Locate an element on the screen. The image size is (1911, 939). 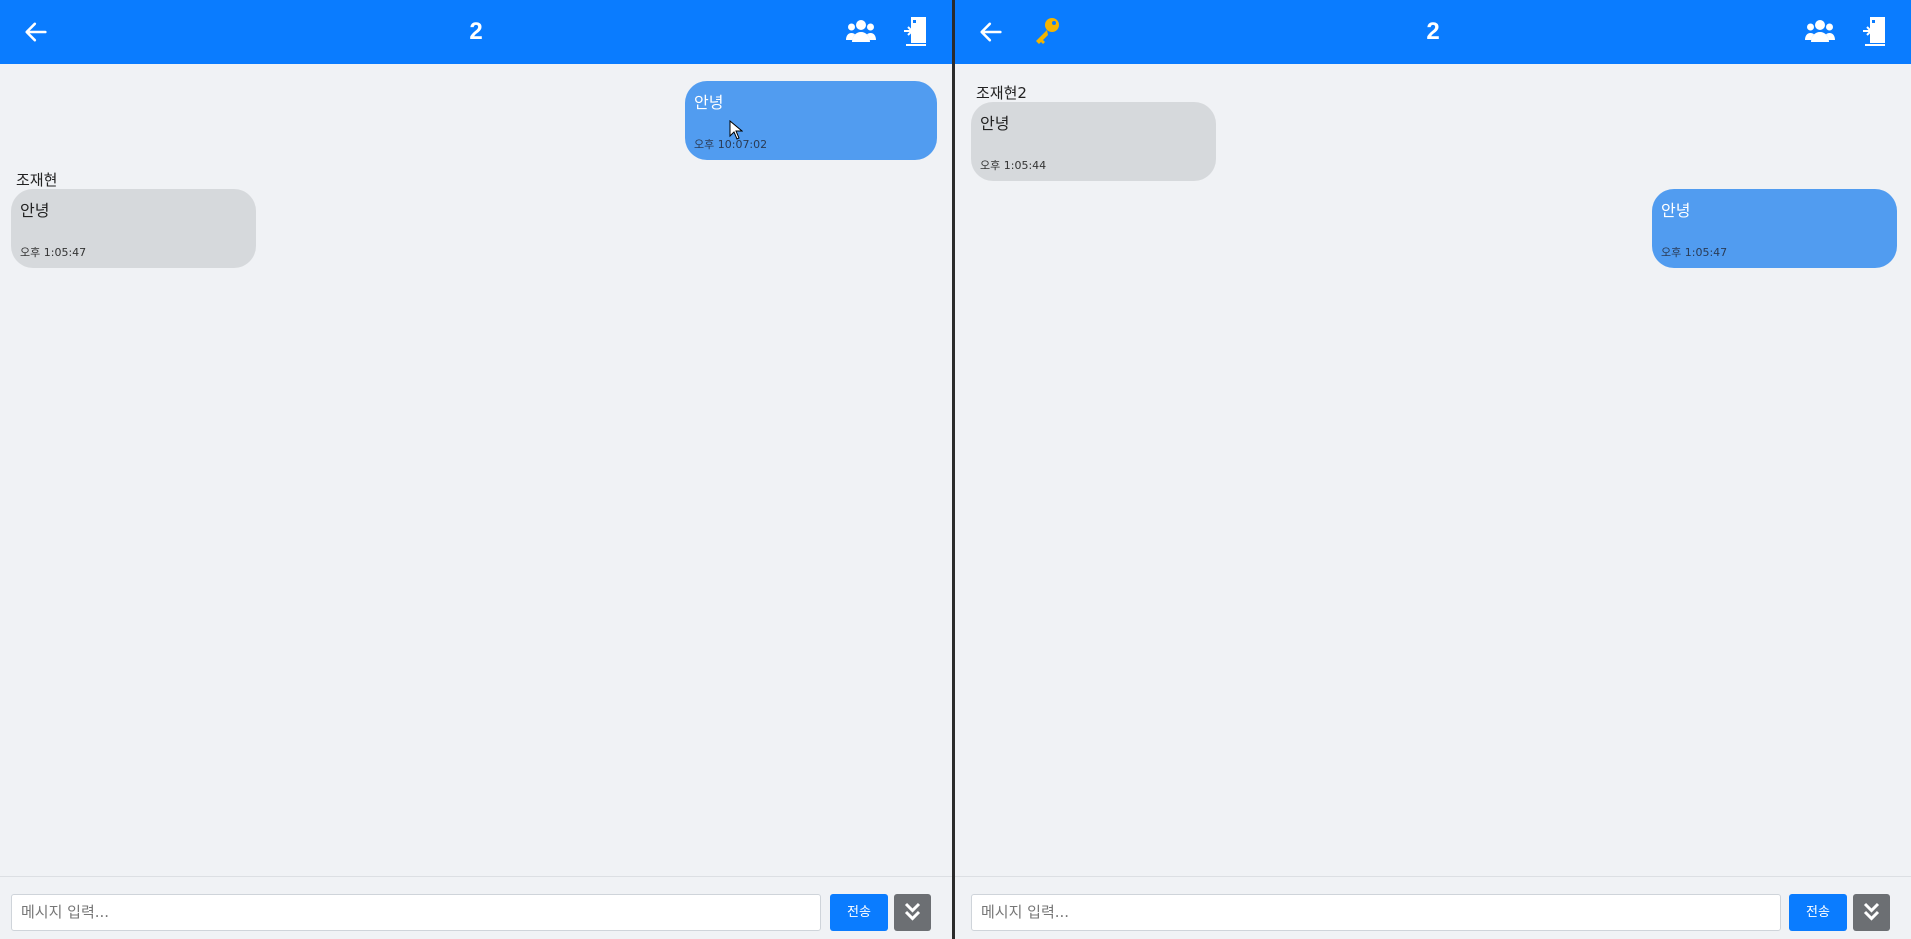
message-bubble-mine: 안녕 오후 10:07:02 is located at coordinates (811, 120).